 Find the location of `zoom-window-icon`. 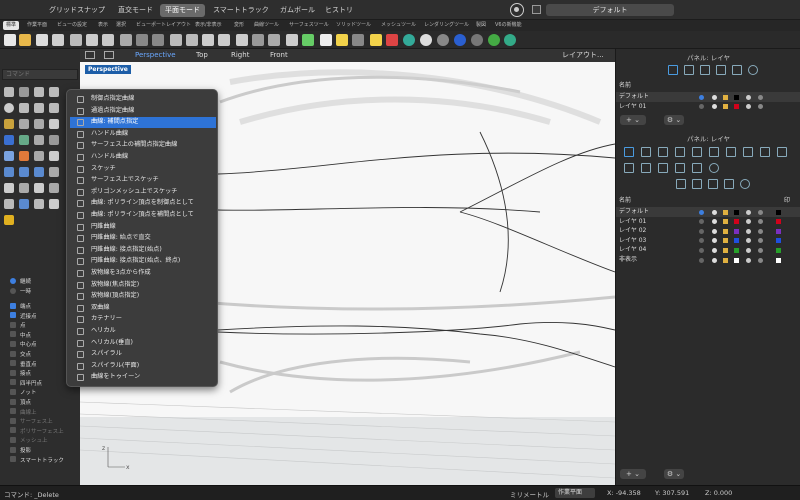

zoom-window-icon is located at coordinates (208, 40).